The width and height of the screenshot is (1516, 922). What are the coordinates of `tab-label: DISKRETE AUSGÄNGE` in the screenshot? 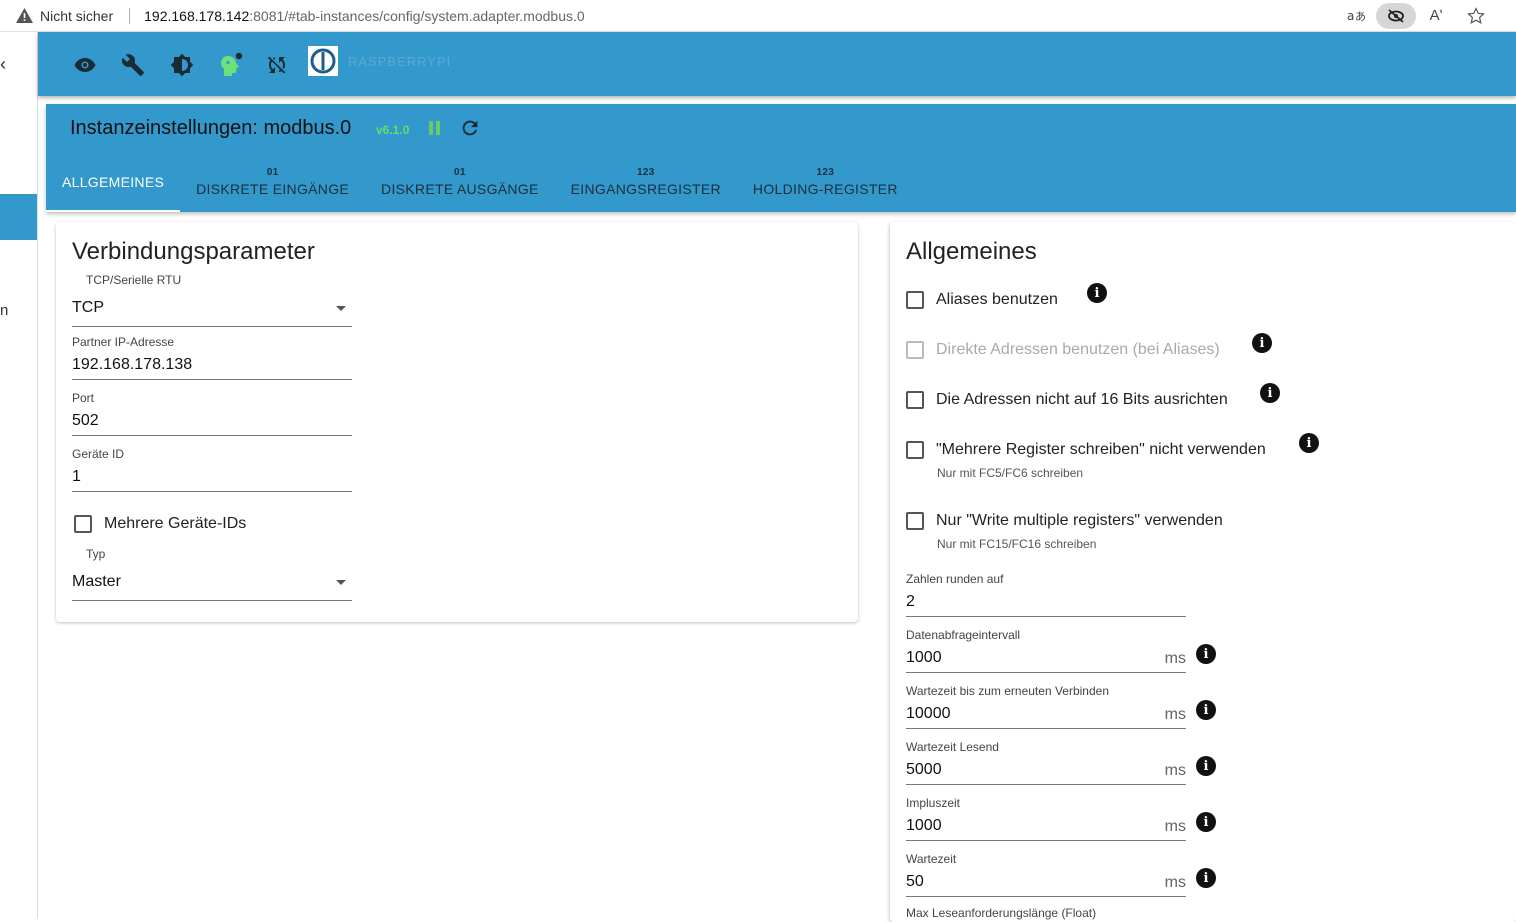 It's located at (460, 189).